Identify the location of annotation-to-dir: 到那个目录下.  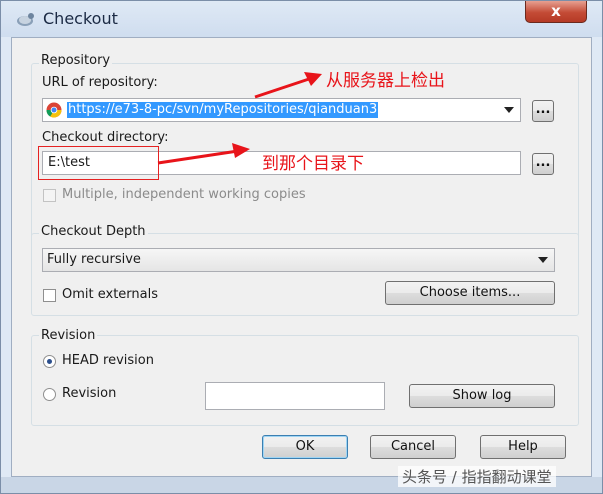
(313, 164).